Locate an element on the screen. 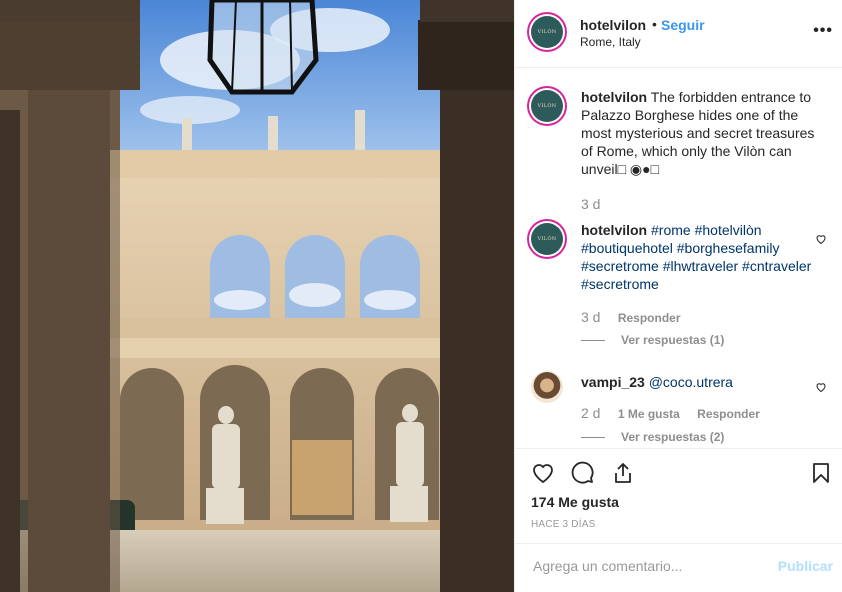 The image size is (842, 592). comment-avatar: VILÒN is located at coordinates (547, 239).